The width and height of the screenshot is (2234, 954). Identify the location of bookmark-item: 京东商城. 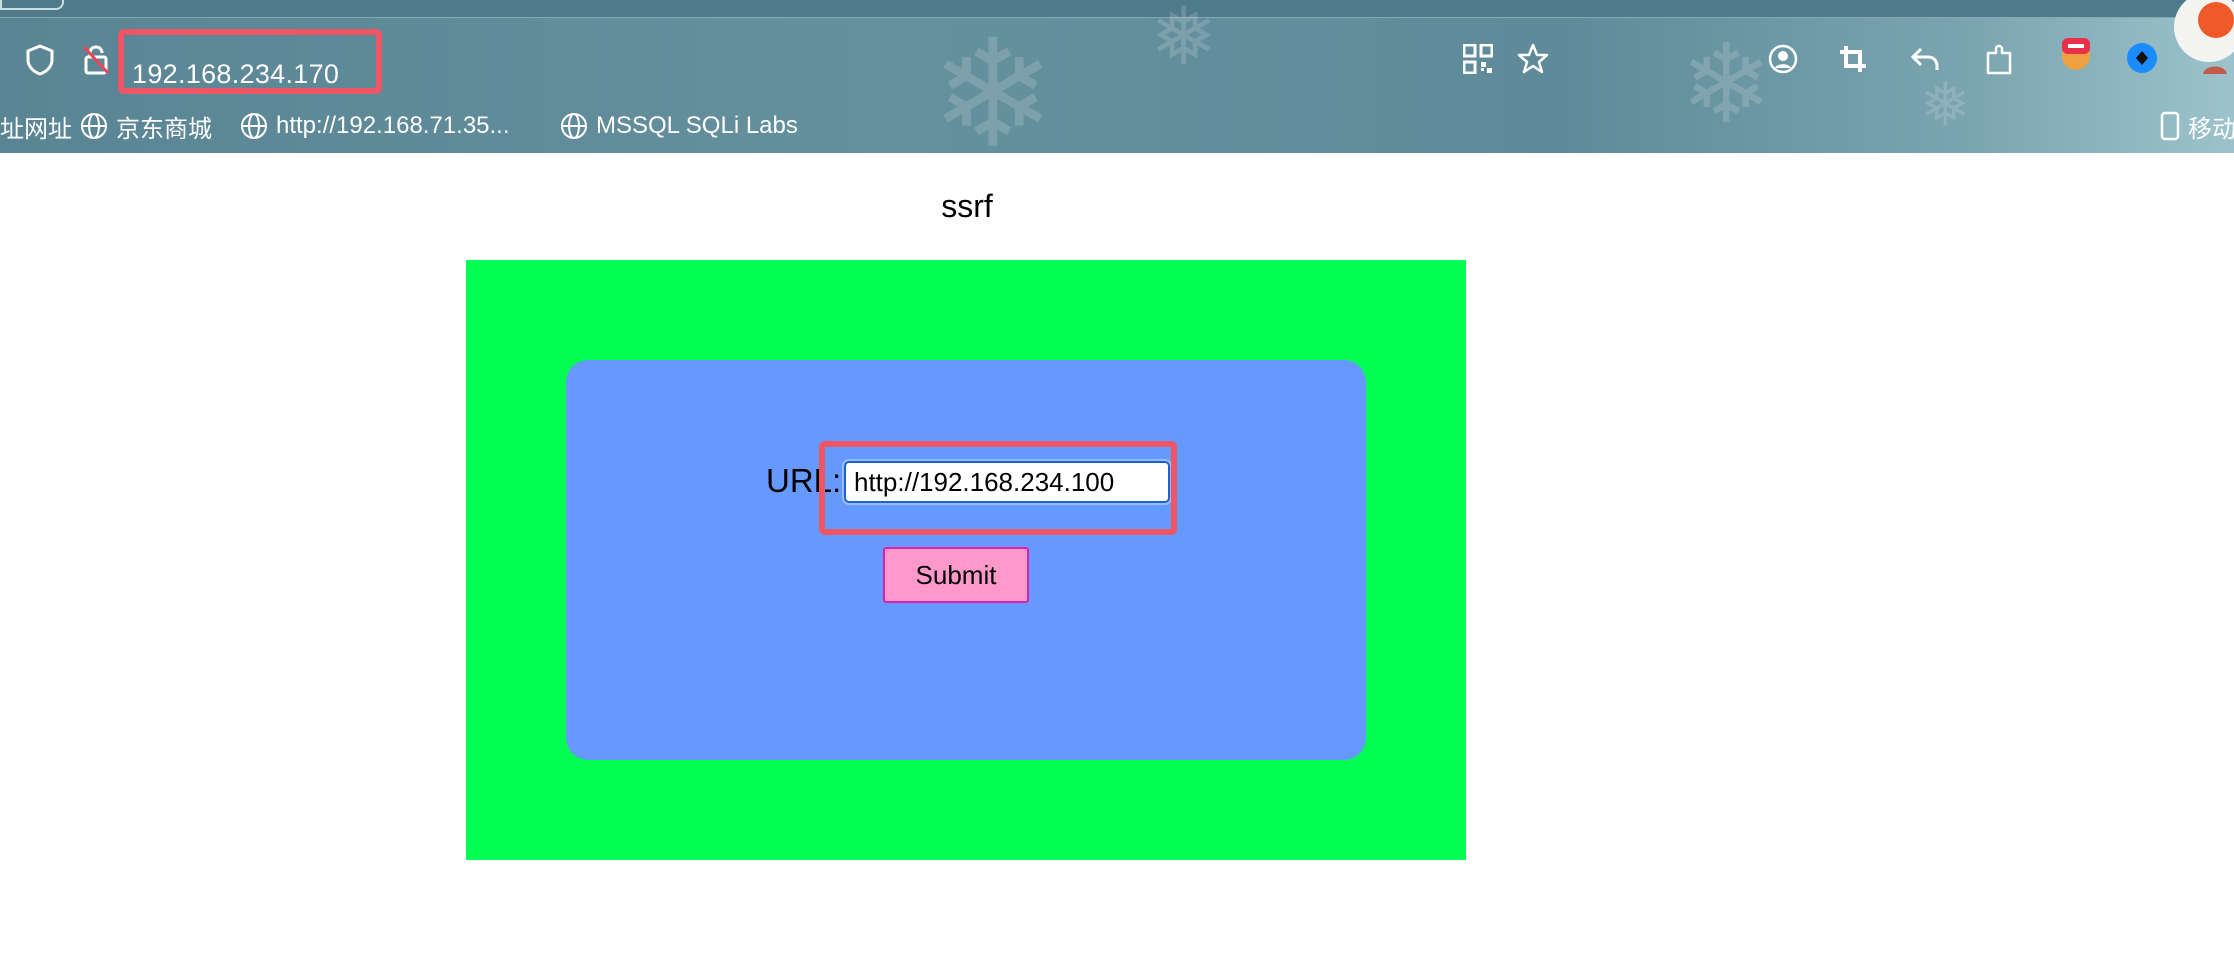
(146, 126).